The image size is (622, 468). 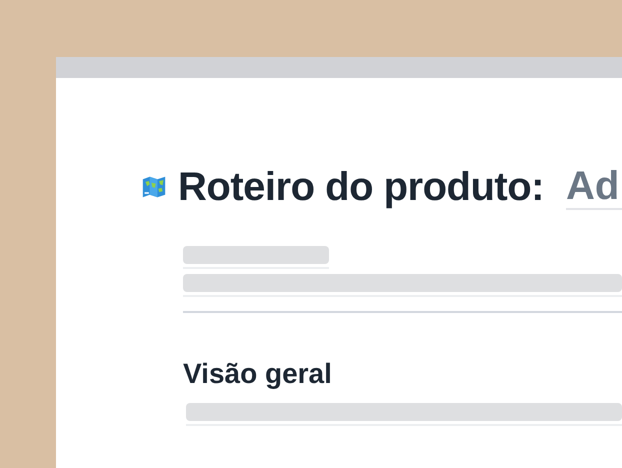 I want to click on title-input-field: Ad, so click(x=594, y=187).